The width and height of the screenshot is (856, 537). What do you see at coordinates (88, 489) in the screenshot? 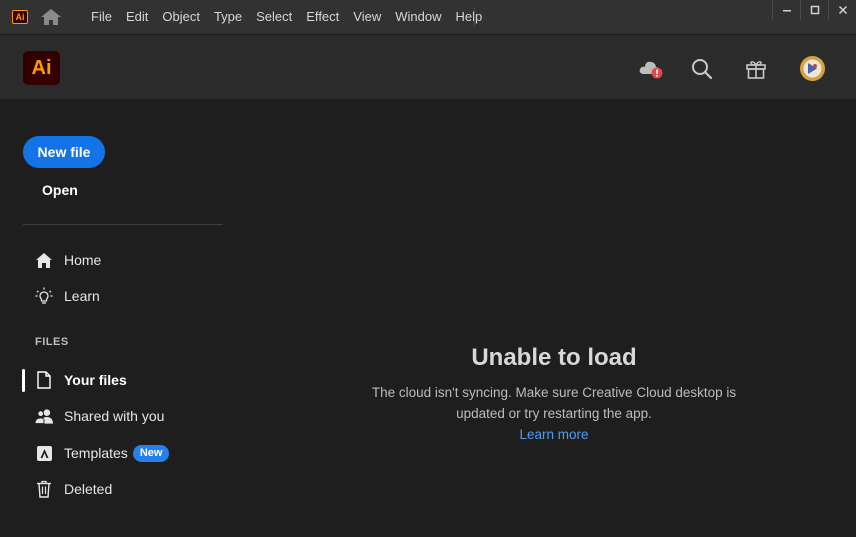
I see `sidebar-item-label: Deleted` at bounding box center [88, 489].